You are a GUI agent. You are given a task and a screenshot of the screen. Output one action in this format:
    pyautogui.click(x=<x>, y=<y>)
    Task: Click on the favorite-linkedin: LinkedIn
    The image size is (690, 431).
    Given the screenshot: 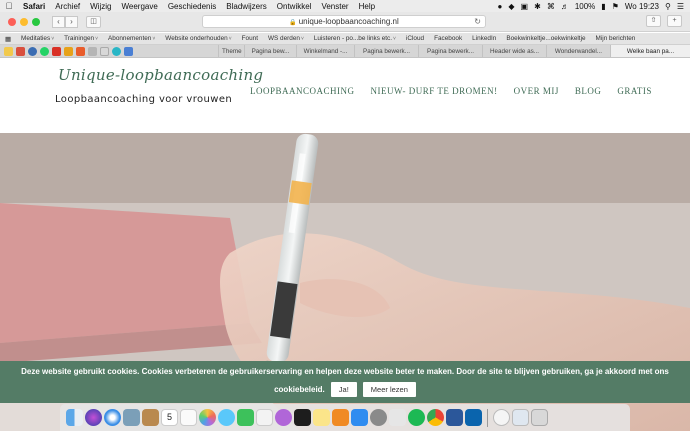 What is the action you would take?
    pyautogui.click(x=484, y=38)
    